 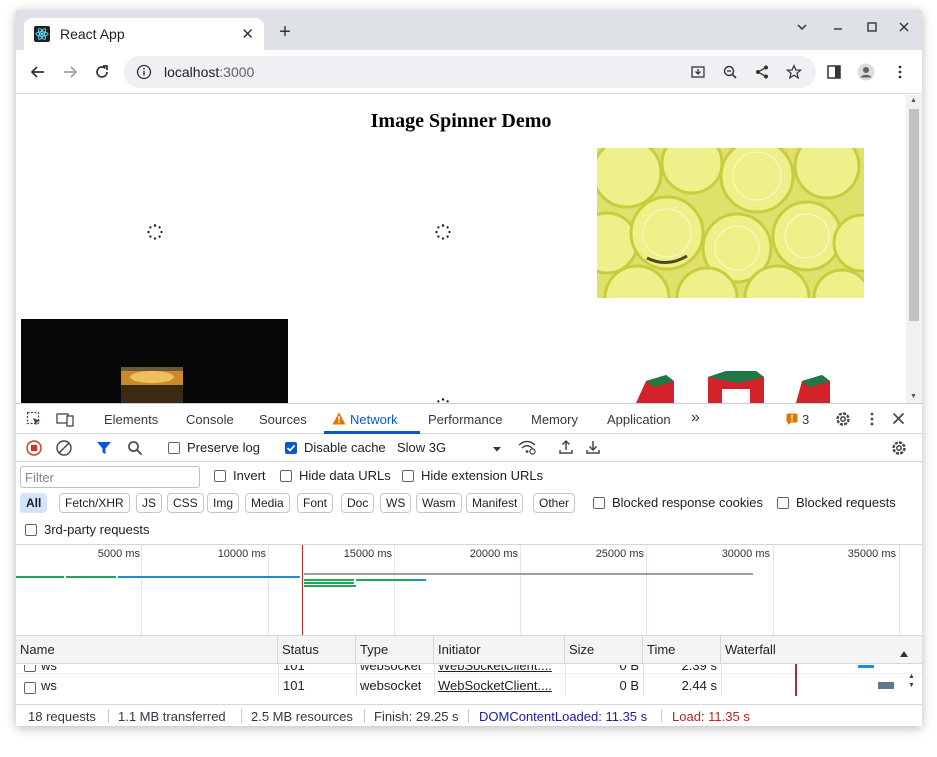 What do you see at coordinates (104, 449) in the screenshot?
I see `filter-funnel-icon` at bounding box center [104, 449].